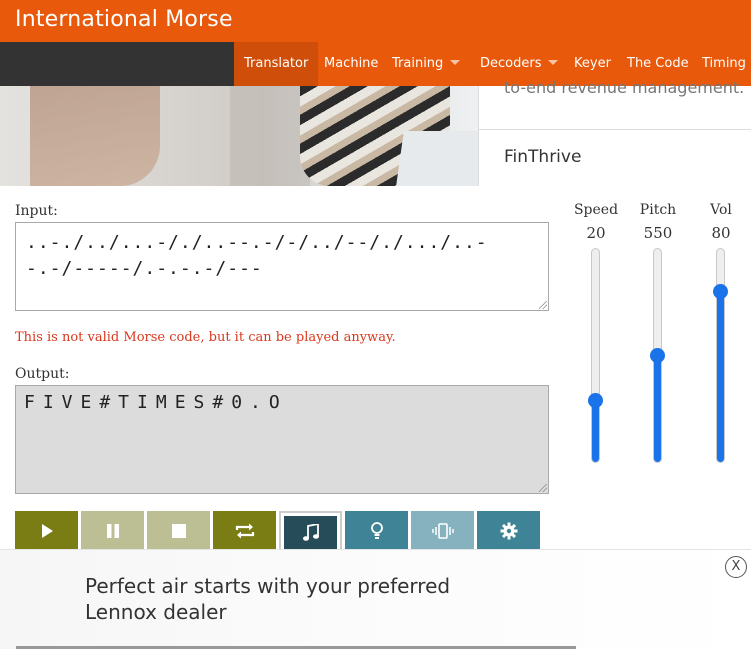 The image size is (751, 649). I want to click on nav-item-training: Training, so click(426, 64).